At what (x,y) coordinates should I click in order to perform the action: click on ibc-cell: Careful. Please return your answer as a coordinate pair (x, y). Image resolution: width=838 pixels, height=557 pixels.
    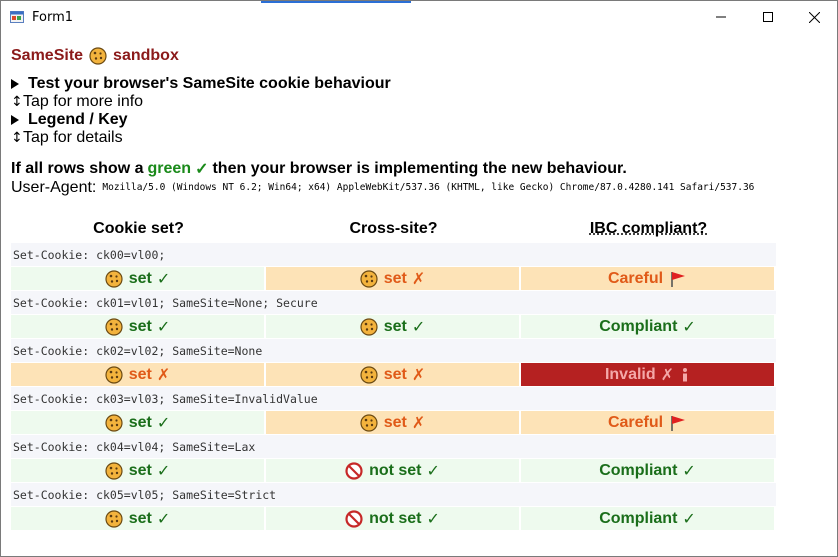
    Looking at the image, I should click on (647, 278).